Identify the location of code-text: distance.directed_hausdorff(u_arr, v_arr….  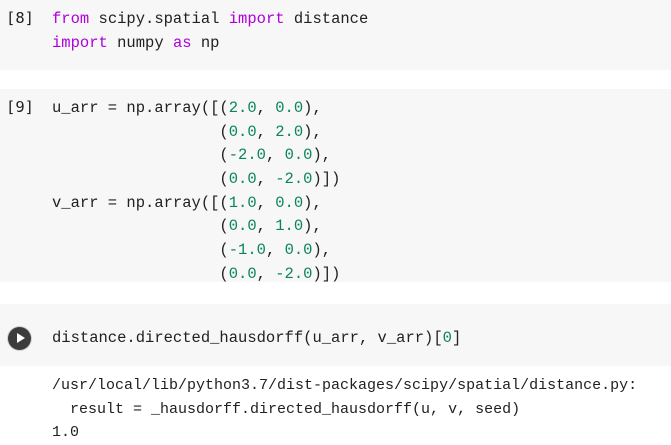
(247, 338).